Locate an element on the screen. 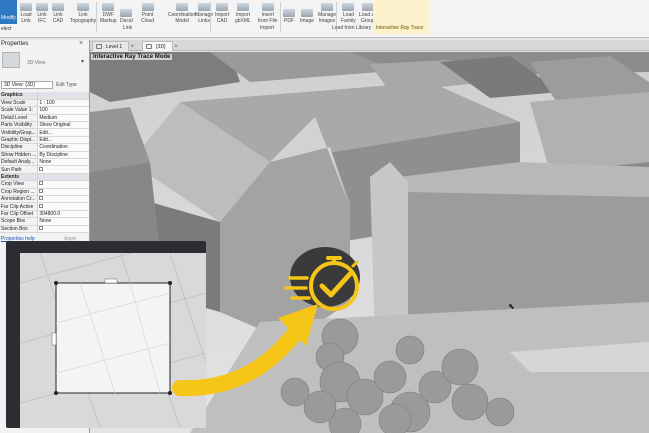  tab-level-1: Level 1 × is located at coordinates (113, 46).